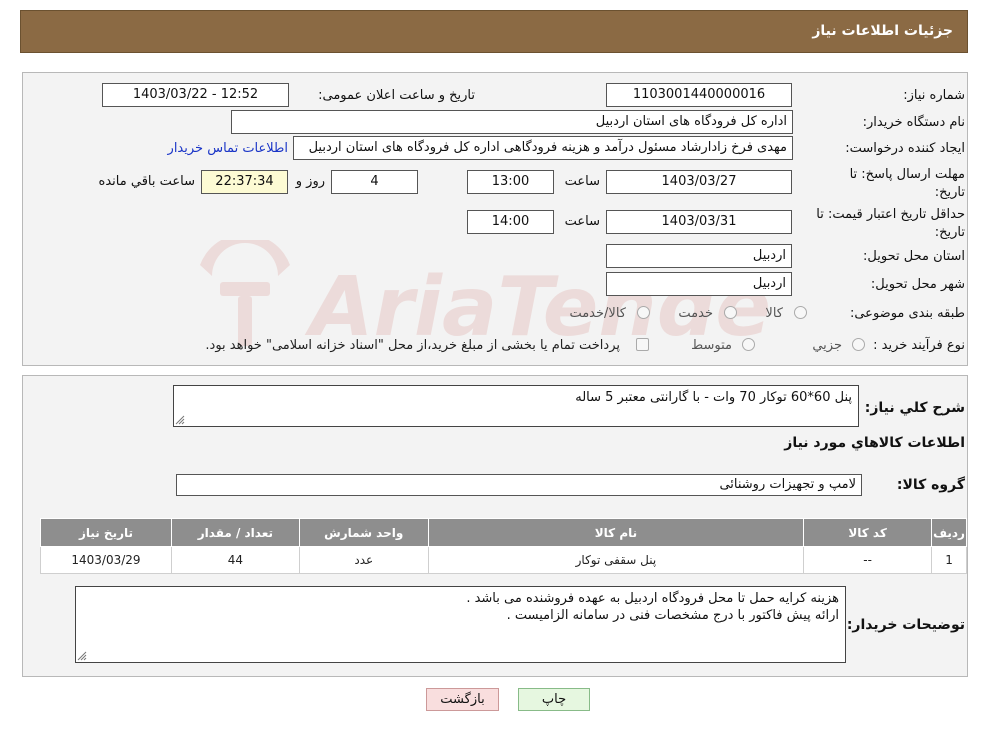  What do you see at coordinates (748, 344) in the screenshot?
I see `purchase-medium-radio` at bounding box center [748, 344].